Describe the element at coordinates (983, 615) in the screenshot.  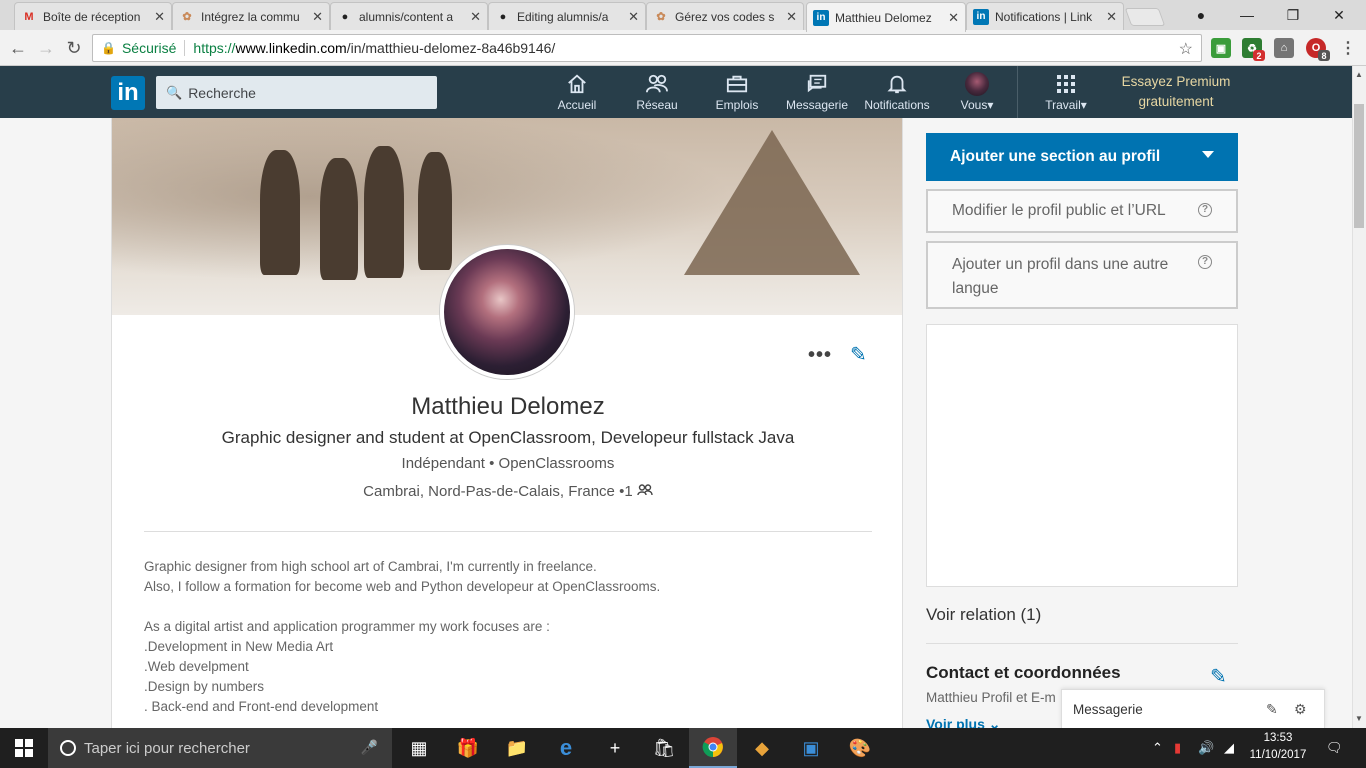
I see `see-relations-link: Voir relation (1)` at that location.